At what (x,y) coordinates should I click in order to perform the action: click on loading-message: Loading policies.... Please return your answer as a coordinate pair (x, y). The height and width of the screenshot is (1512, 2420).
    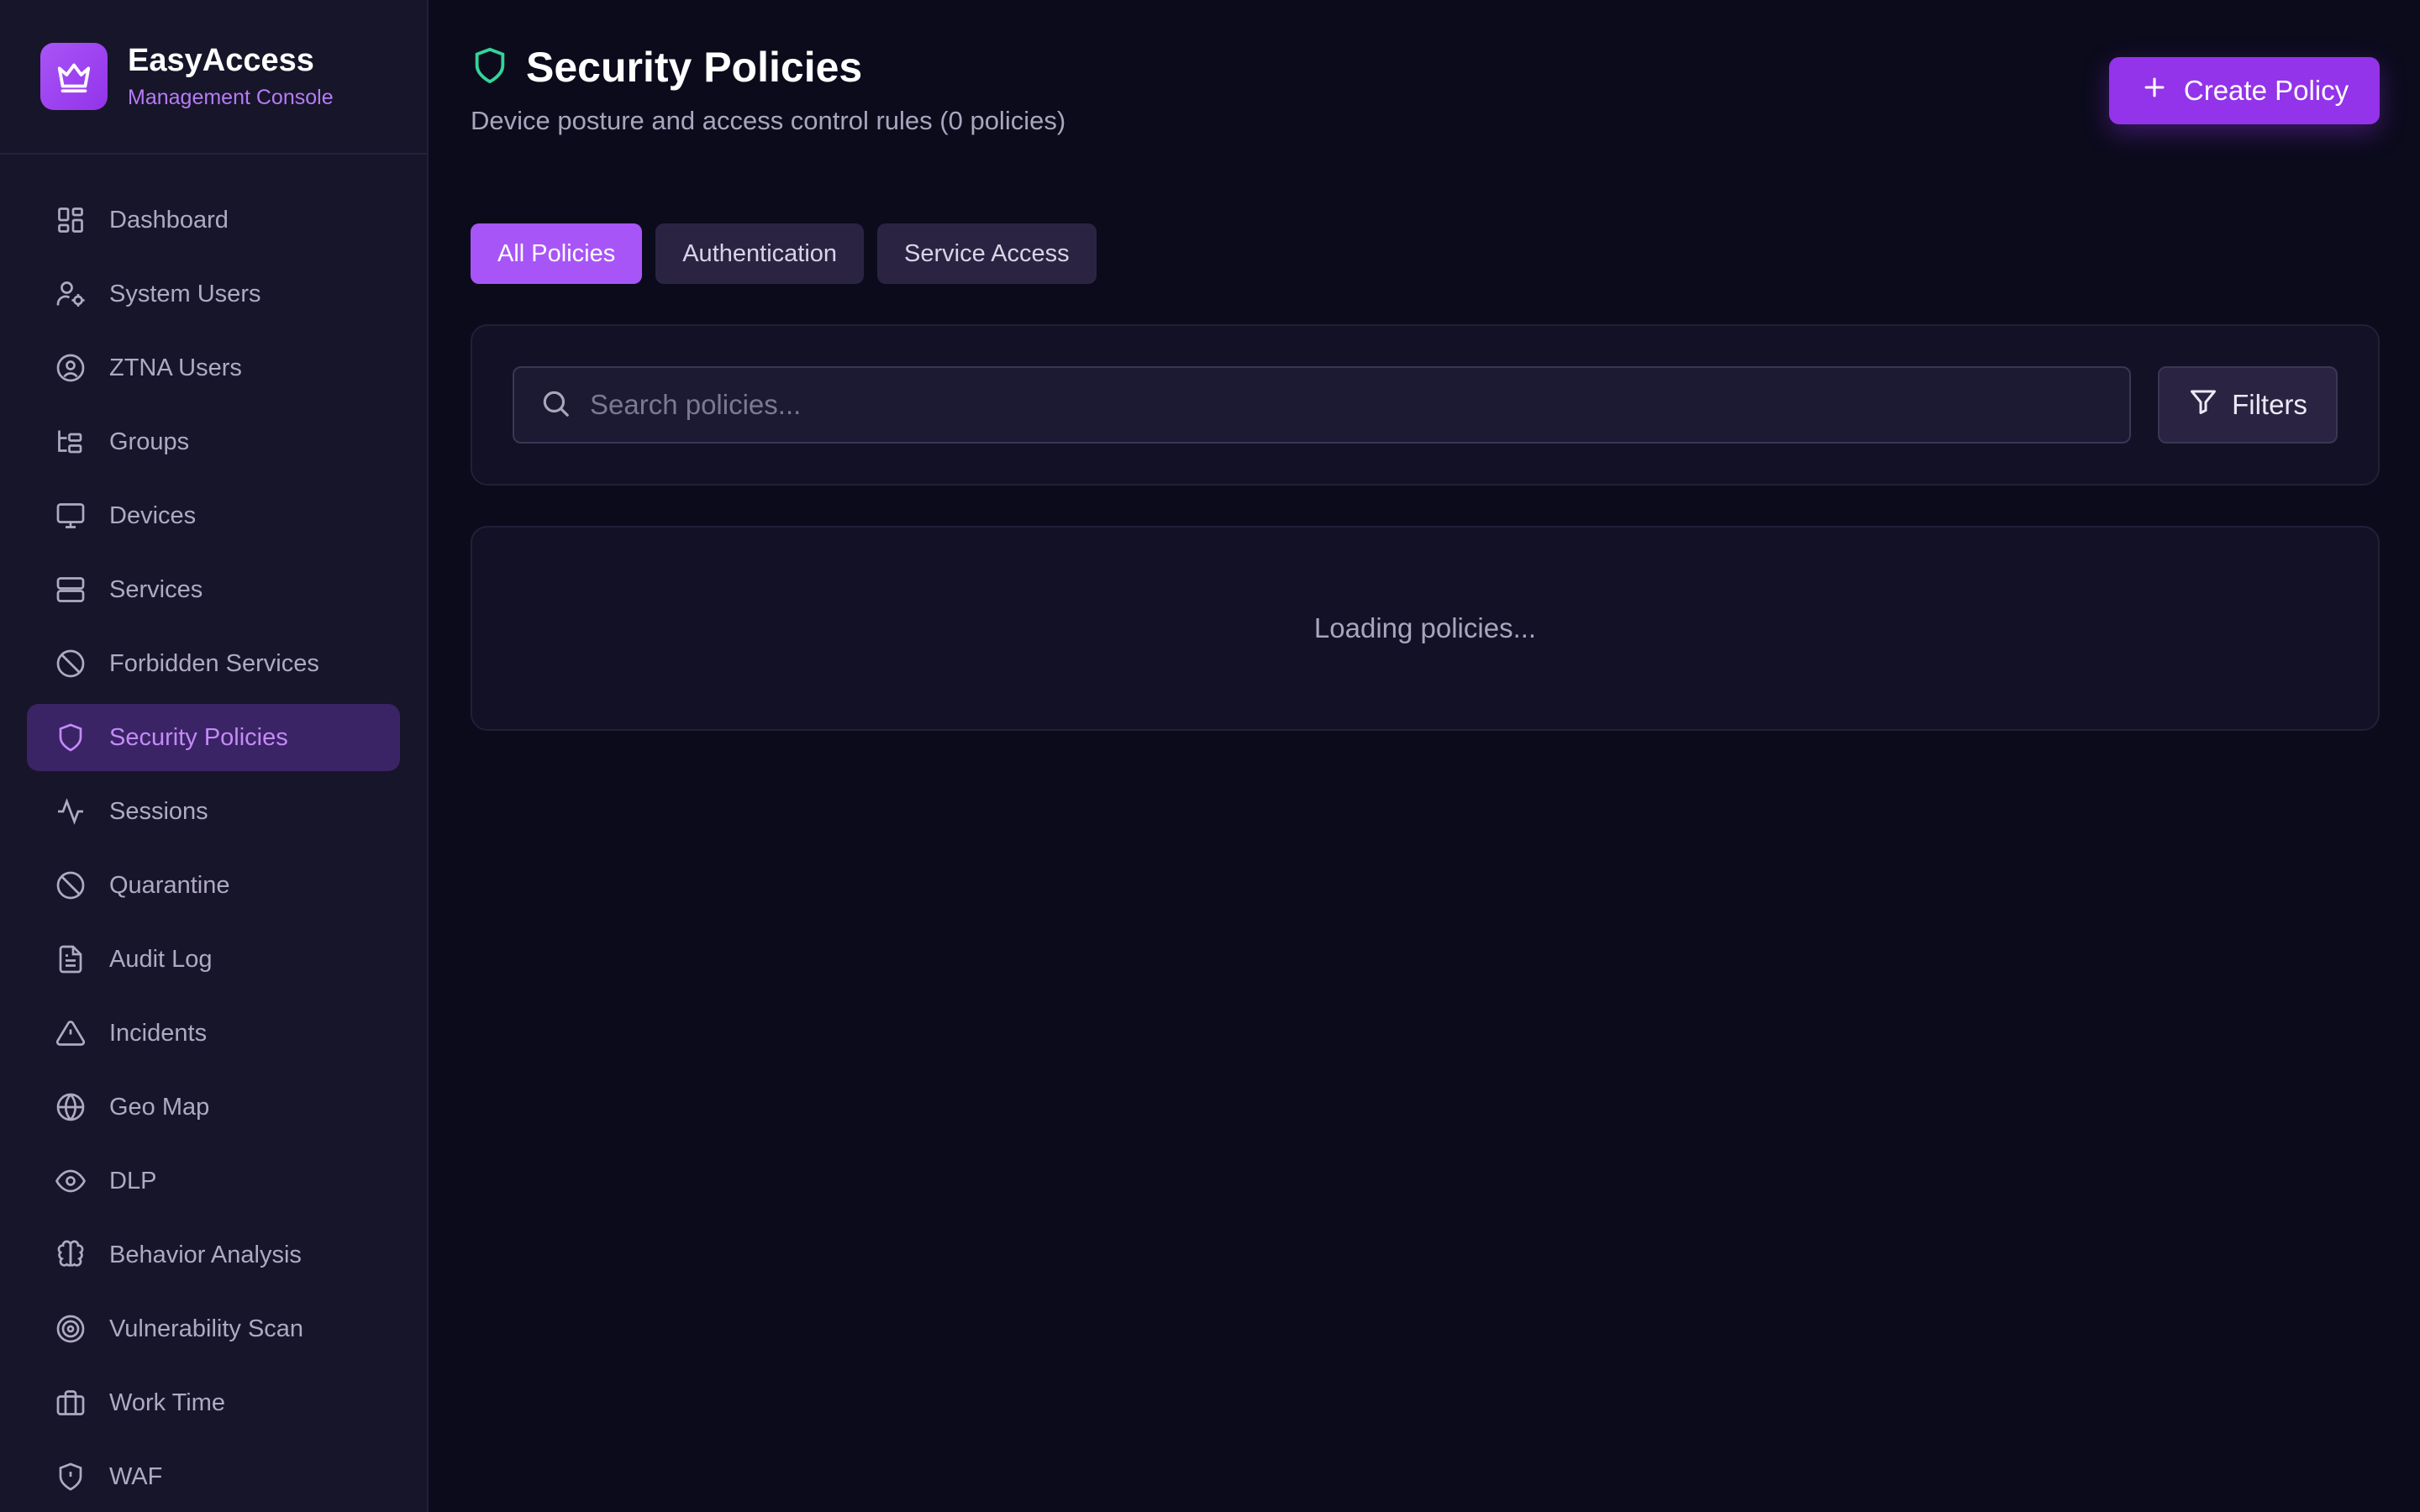
    Looking at the image, I should click on (1425, 627).